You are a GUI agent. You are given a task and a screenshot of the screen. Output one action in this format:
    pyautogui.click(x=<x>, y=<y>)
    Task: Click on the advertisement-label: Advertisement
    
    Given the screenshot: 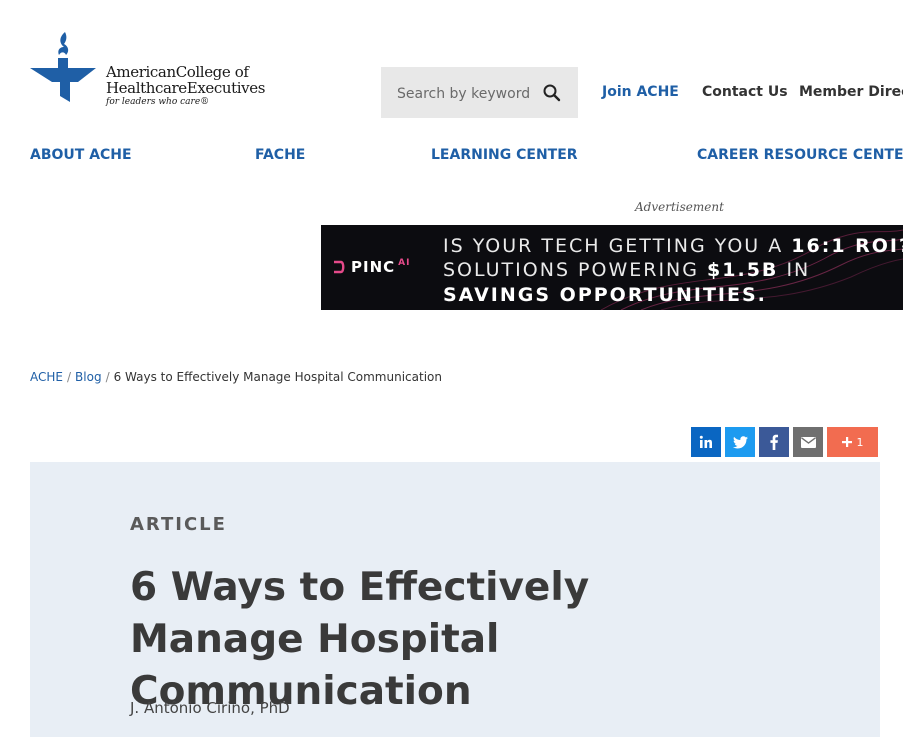 What is the action you would take?
    pyautogui.click(x=679, y=207)
    